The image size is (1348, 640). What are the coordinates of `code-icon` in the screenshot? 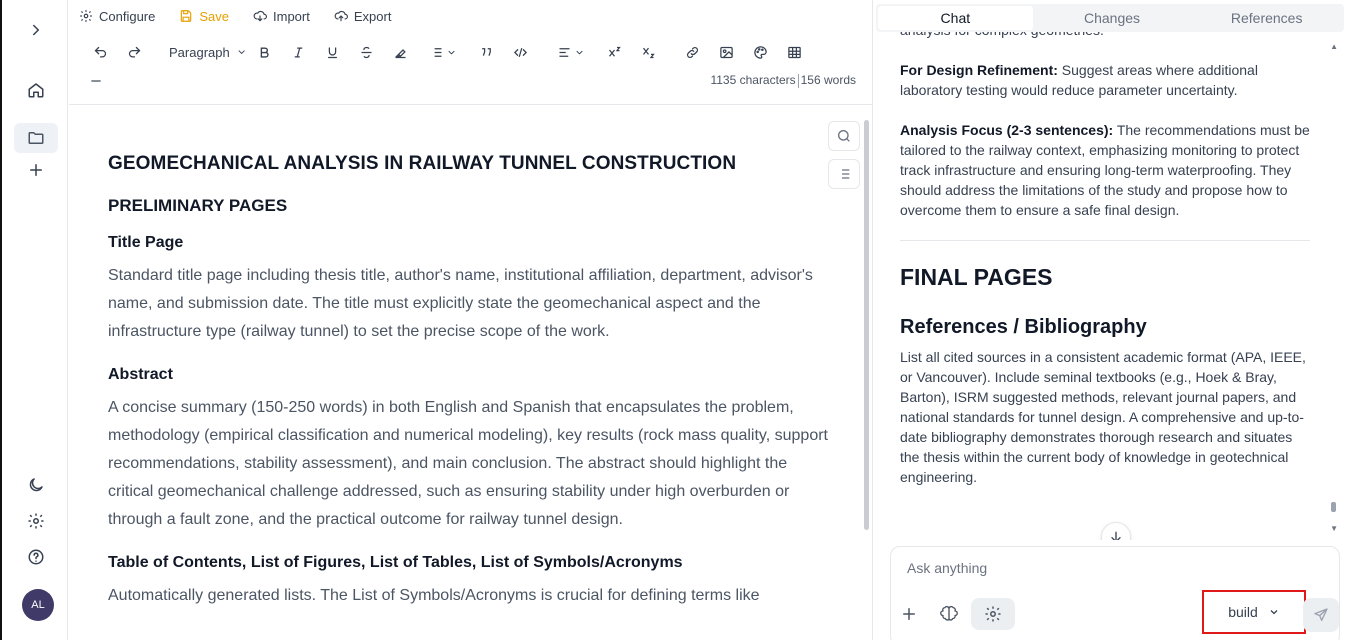 It's located at (520, 52).